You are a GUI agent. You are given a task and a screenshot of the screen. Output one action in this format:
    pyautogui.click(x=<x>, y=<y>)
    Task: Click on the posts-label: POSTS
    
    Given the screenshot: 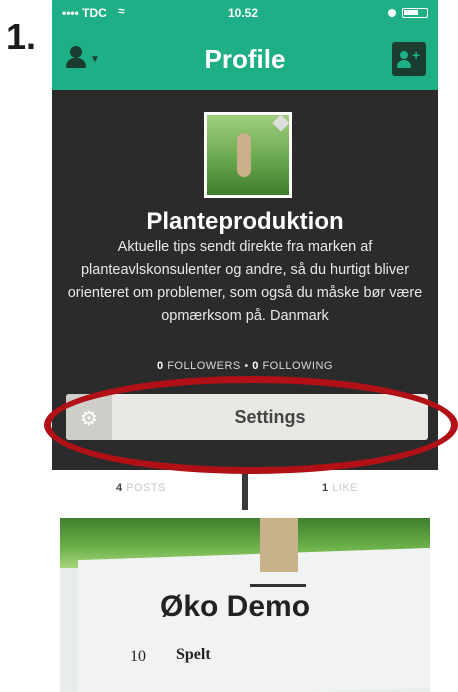 What is the action you would take?
    pyautogui.click(x=146, y=488)
    